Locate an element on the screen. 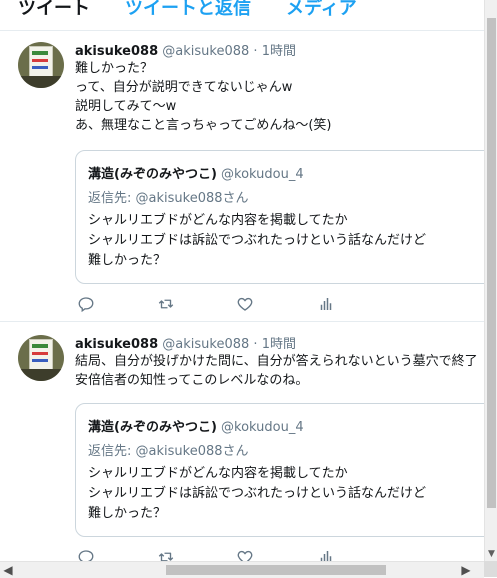  tab-media: メディア is located at coordinates (321, 10).